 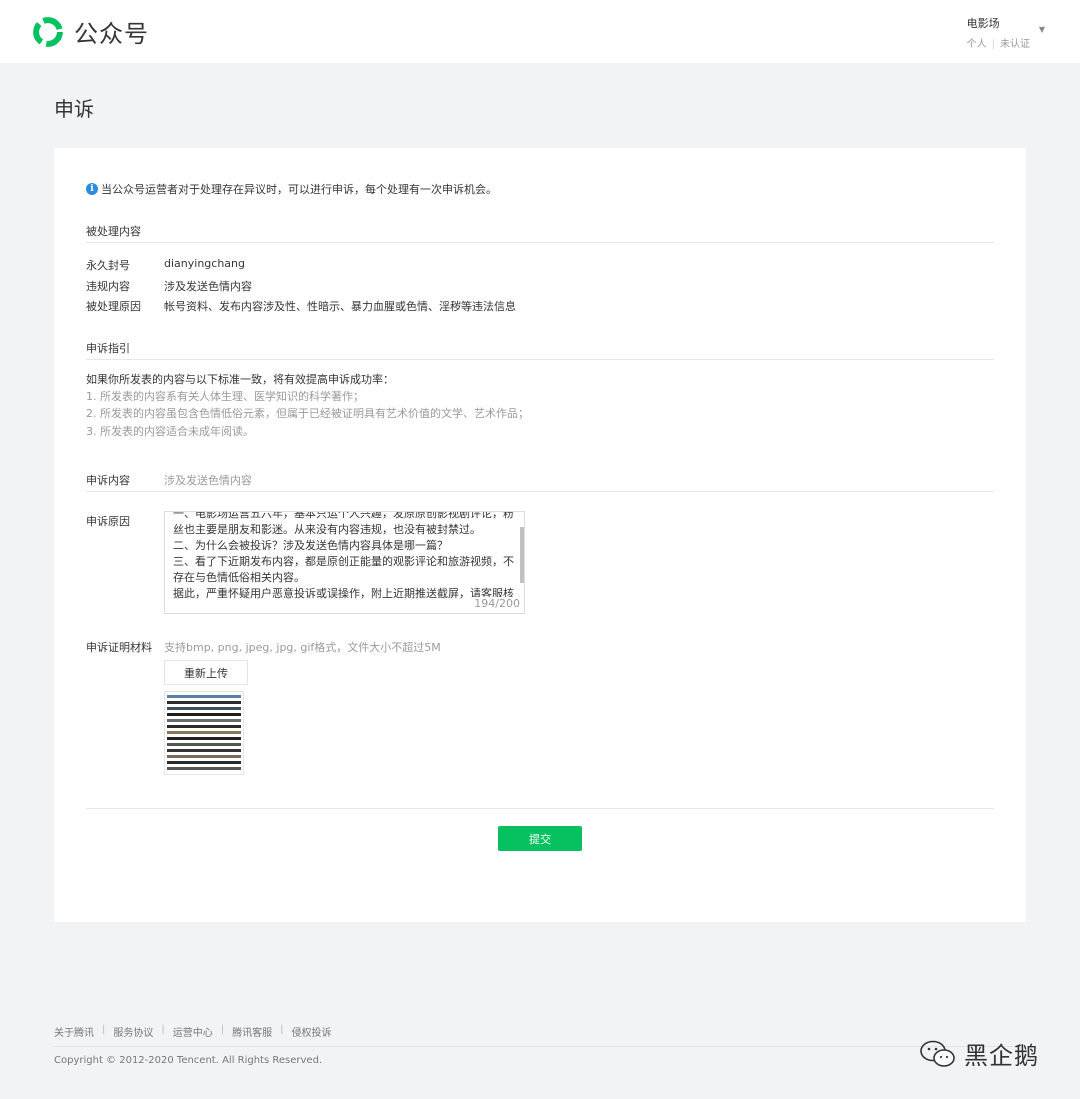 I want to click on reason-line: 据此，严重怀疑用户恶意投诉或误操作，附上近期推送截屏，请客服核, so click(x=343, y=593).